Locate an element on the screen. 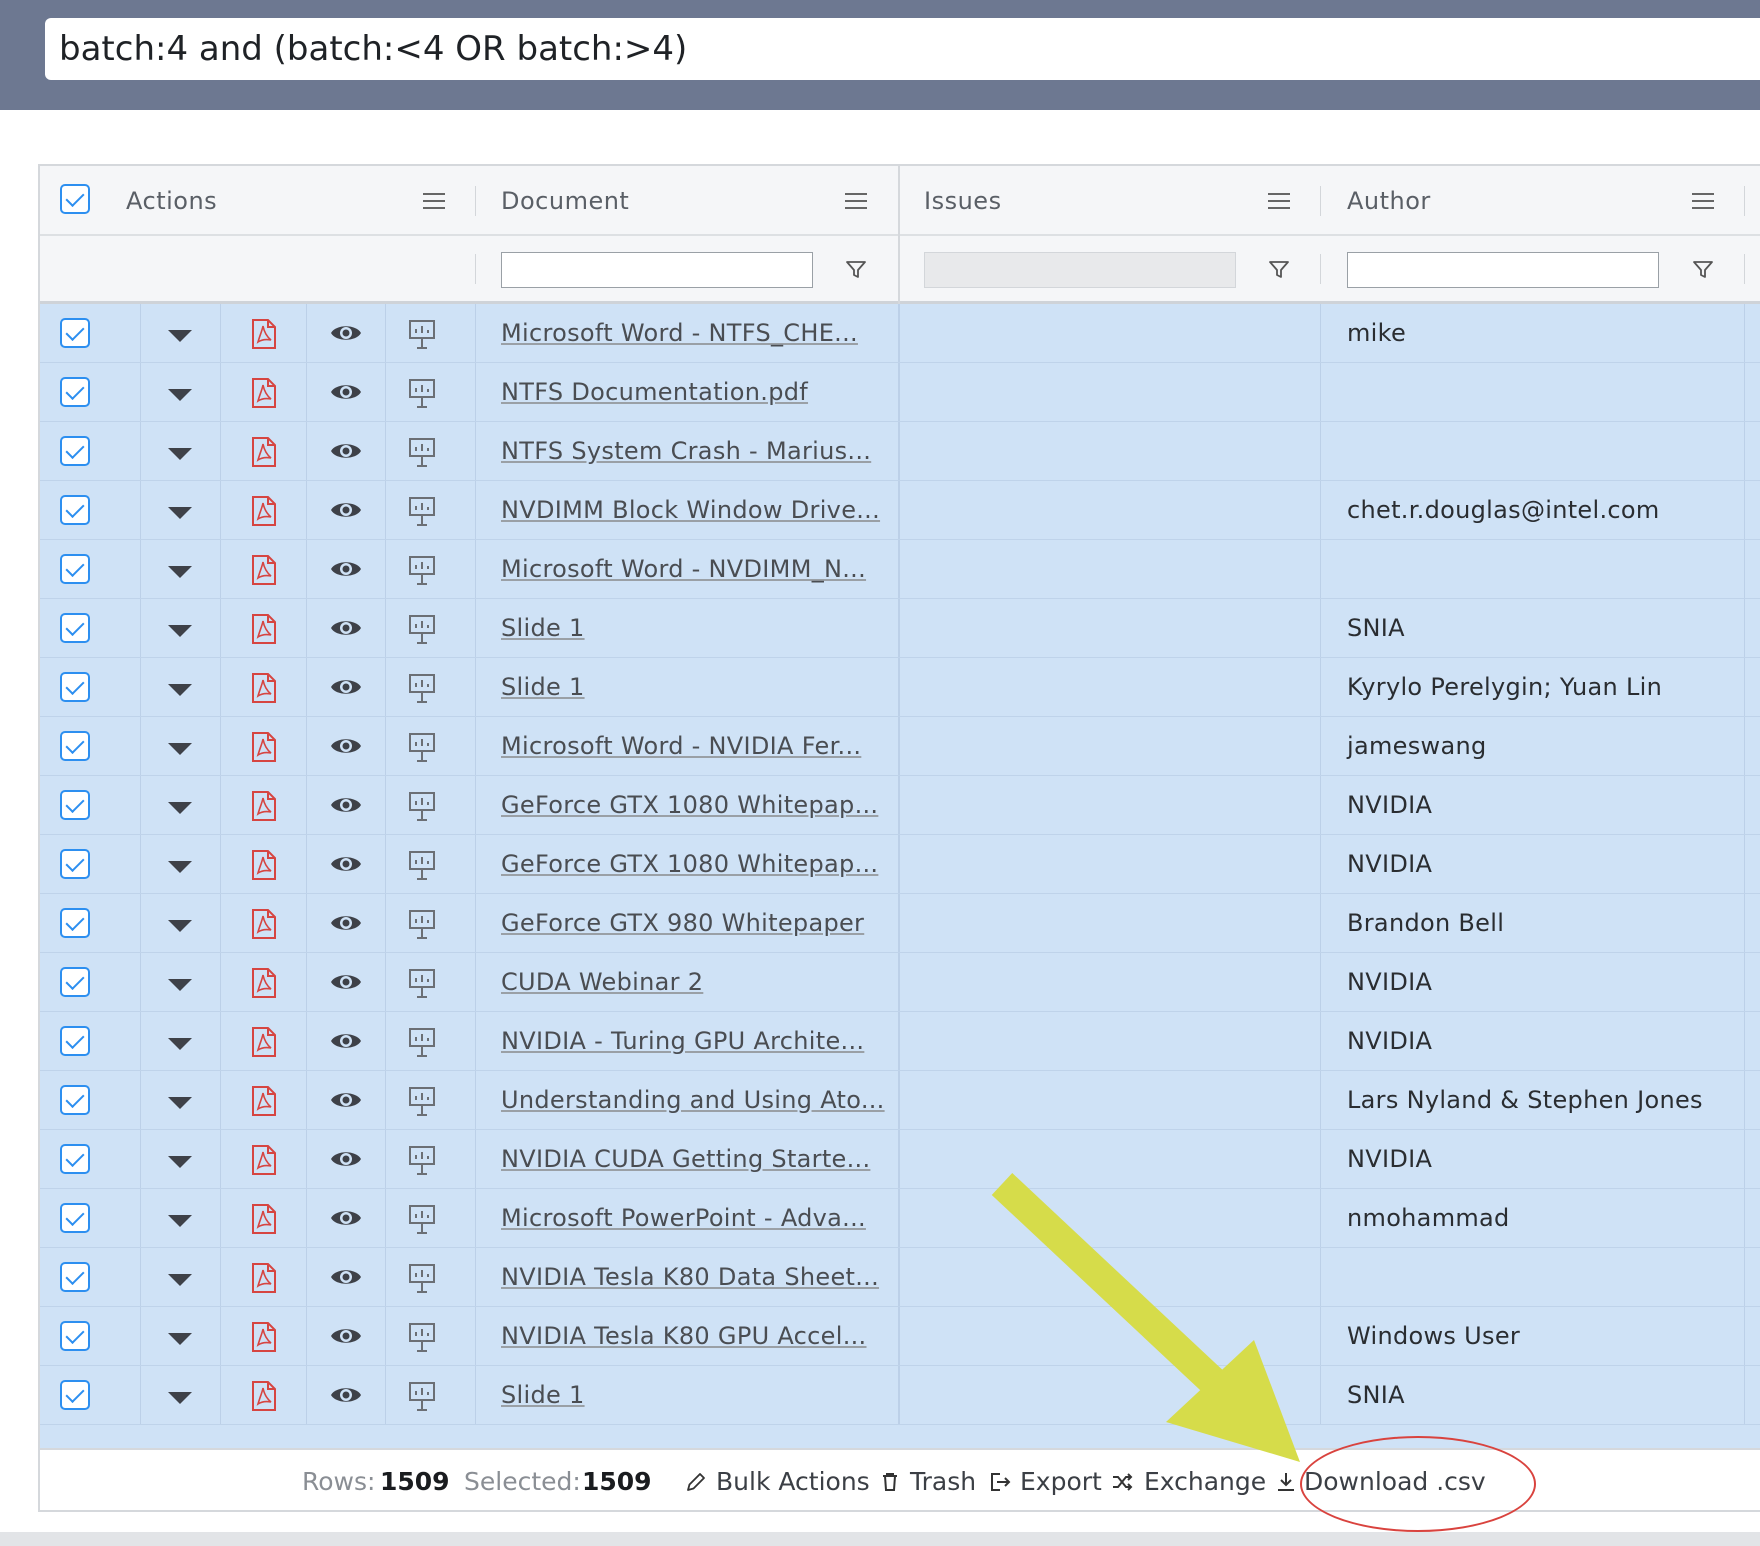  annotation-circle is located at coordinates (1418, 1484).